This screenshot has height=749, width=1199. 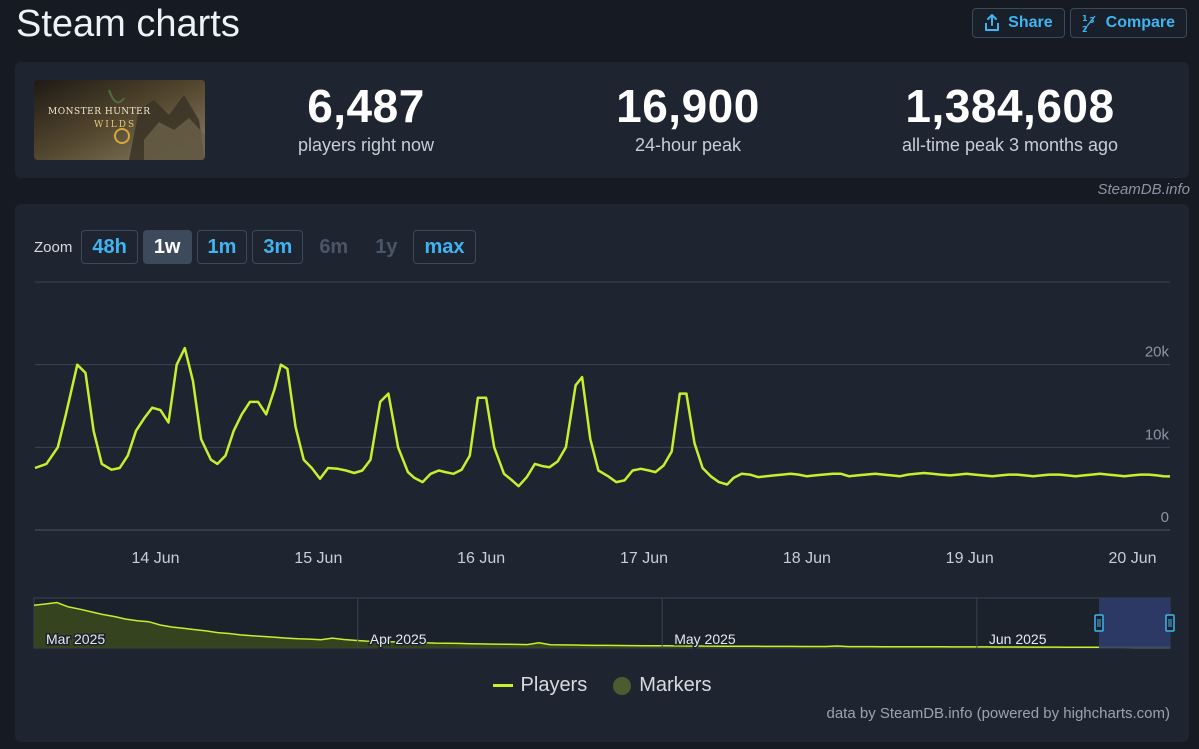 I want to click on zoom-1m-button: 1m, so click(x=222, y=247).